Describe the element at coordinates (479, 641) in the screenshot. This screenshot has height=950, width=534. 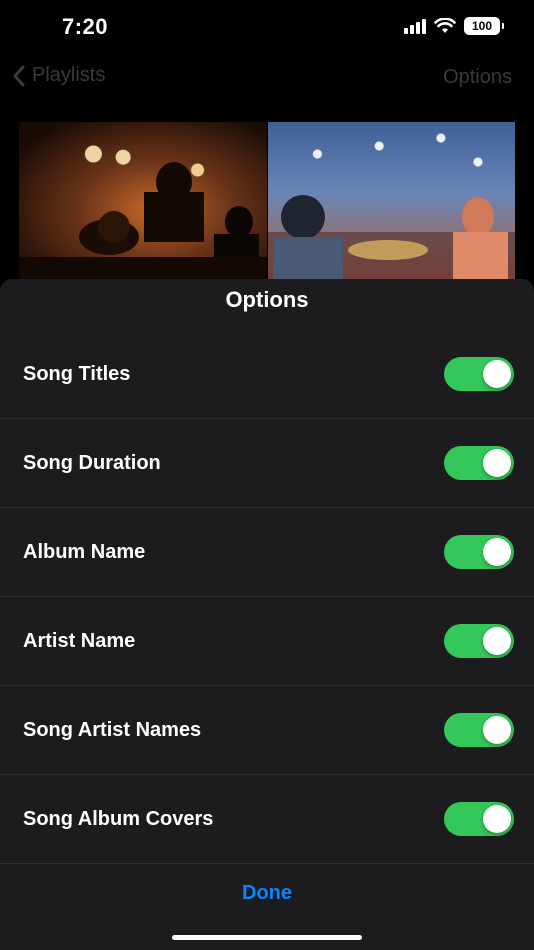
I see `artist-name-toggle` at that location.